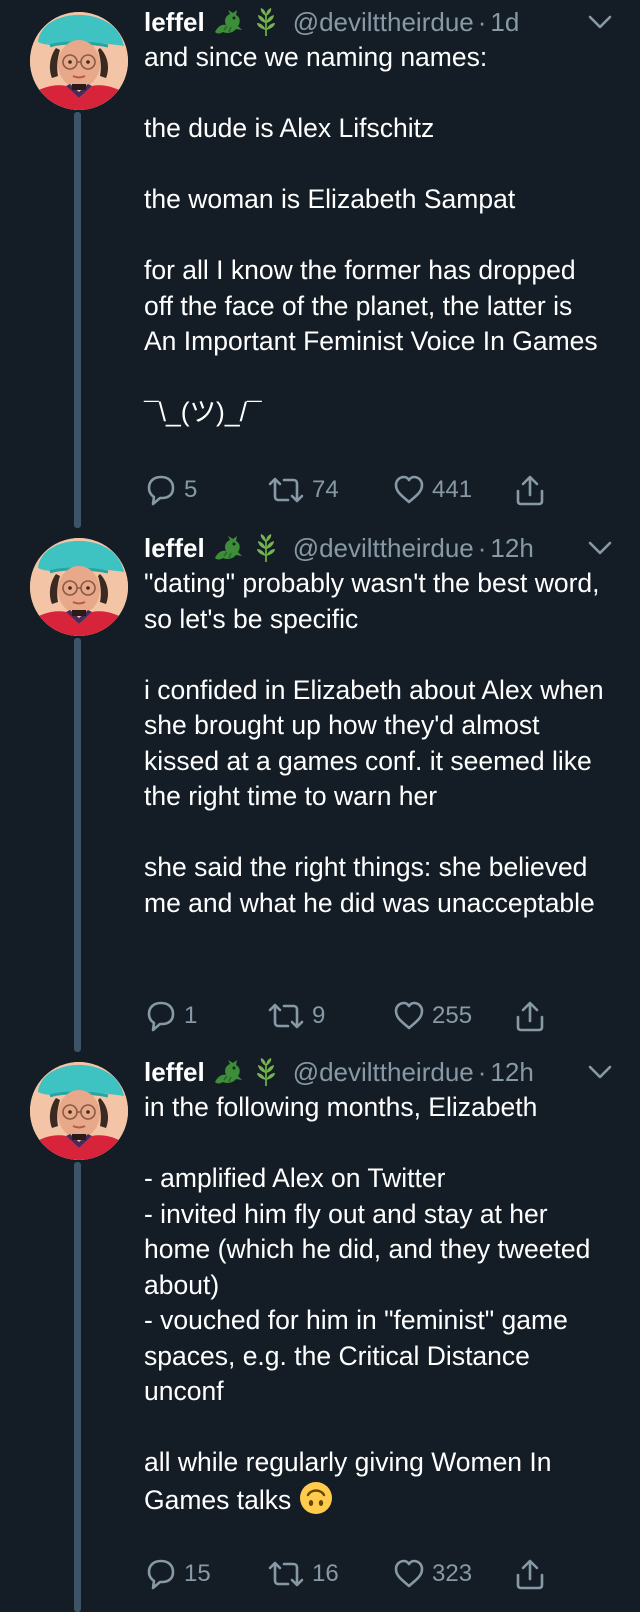 The image size is (640, 1612). Describe the element at coordinates (177, 1574) in the screenshot. I see `reply-button: 15` at that location.